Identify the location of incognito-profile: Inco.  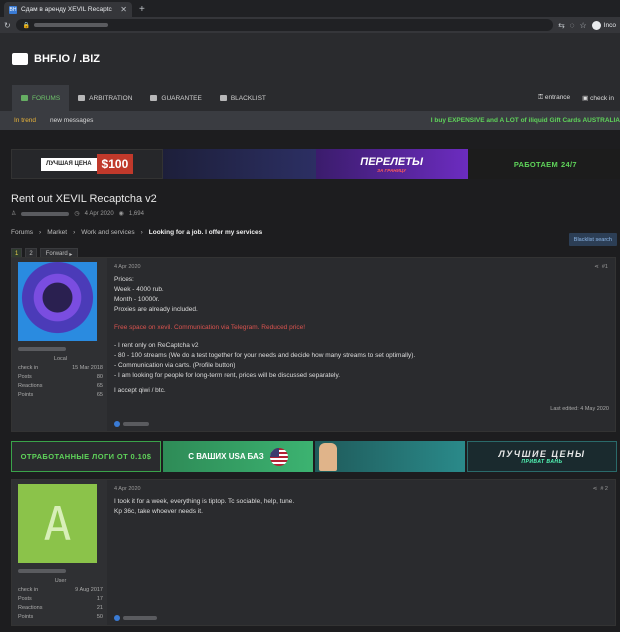
(603, 25).